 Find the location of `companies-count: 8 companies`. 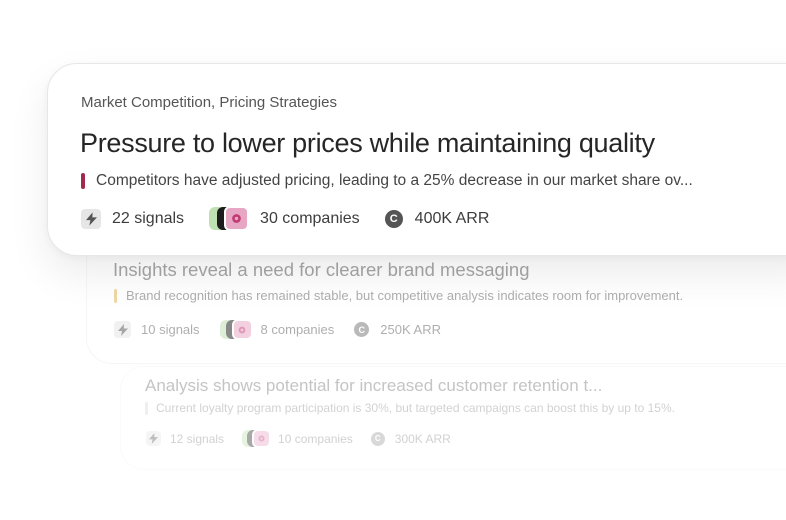

companies-count: 8 companies is located at coordinates (297, 329).